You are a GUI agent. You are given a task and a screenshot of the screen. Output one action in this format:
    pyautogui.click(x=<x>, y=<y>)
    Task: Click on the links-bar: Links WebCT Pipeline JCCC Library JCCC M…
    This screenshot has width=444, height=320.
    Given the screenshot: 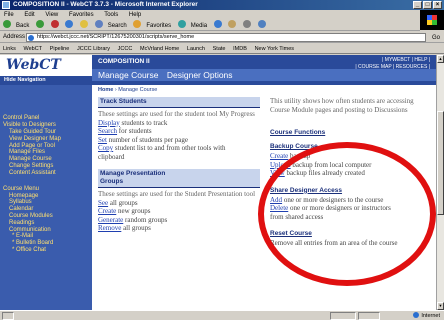 What is the action you would take?
    pyautogui.click(x=222, y=49)
    